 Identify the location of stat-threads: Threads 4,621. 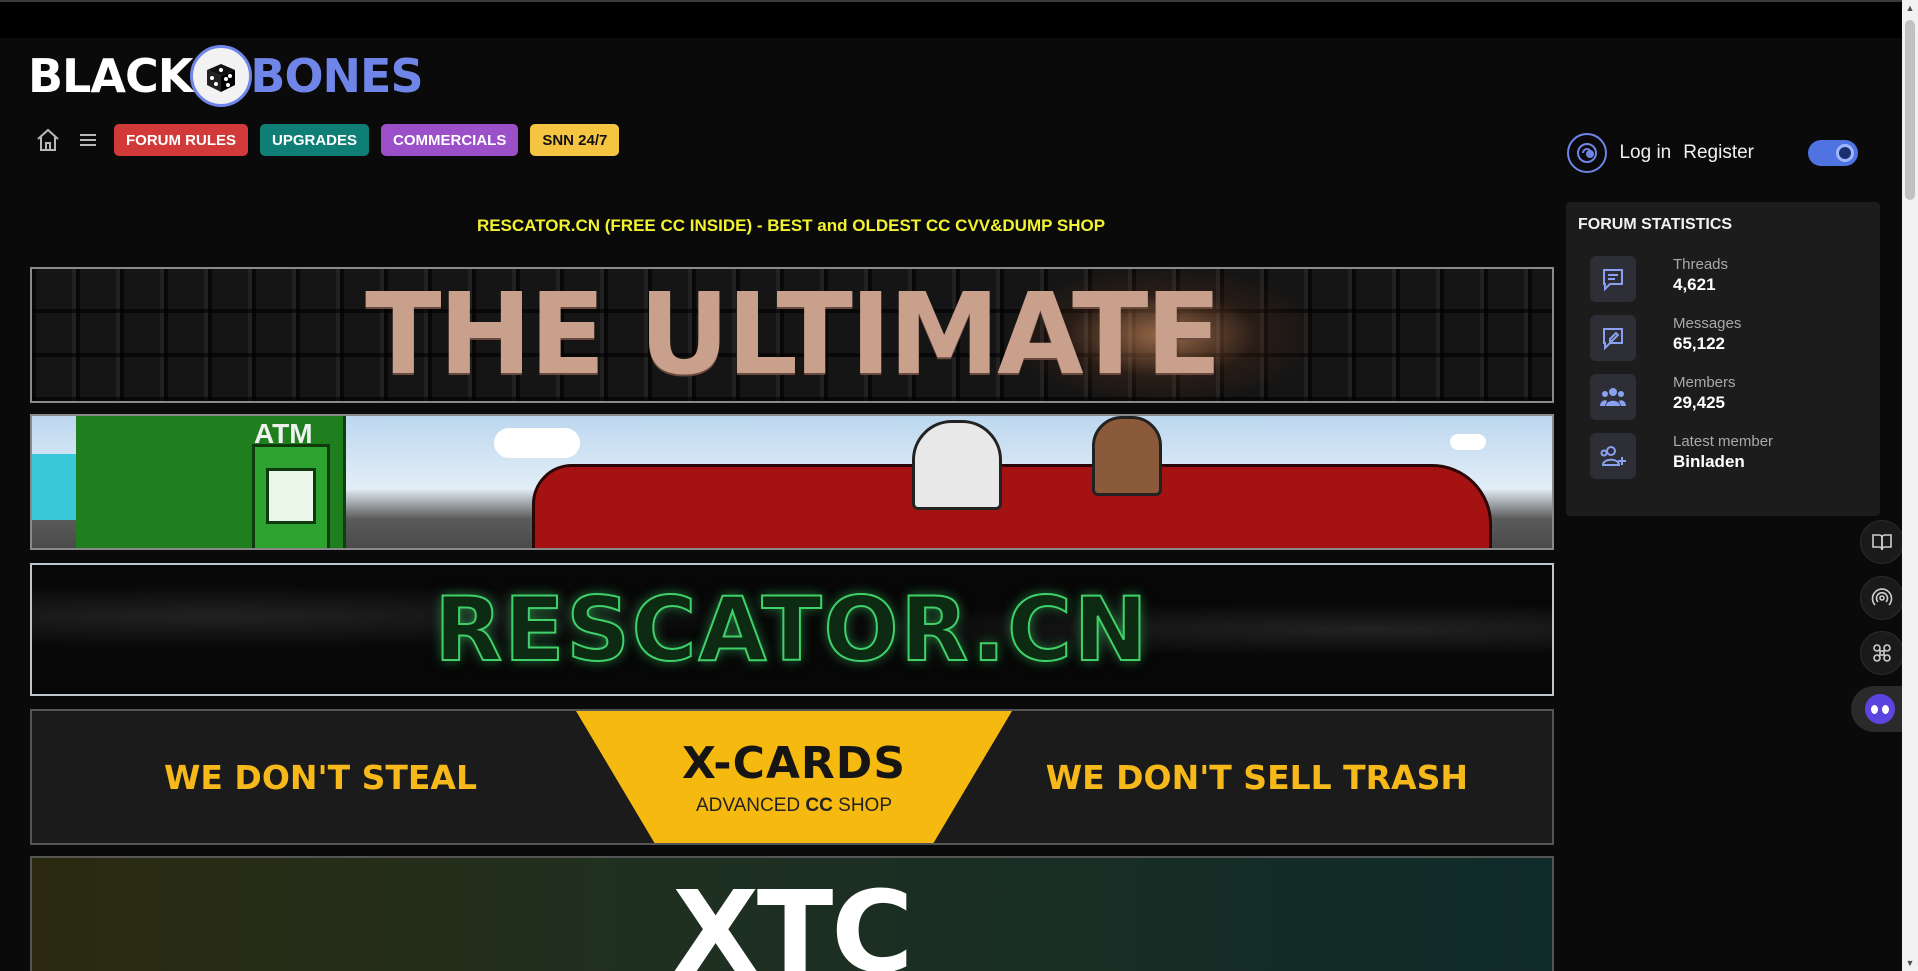
(1729, 279).